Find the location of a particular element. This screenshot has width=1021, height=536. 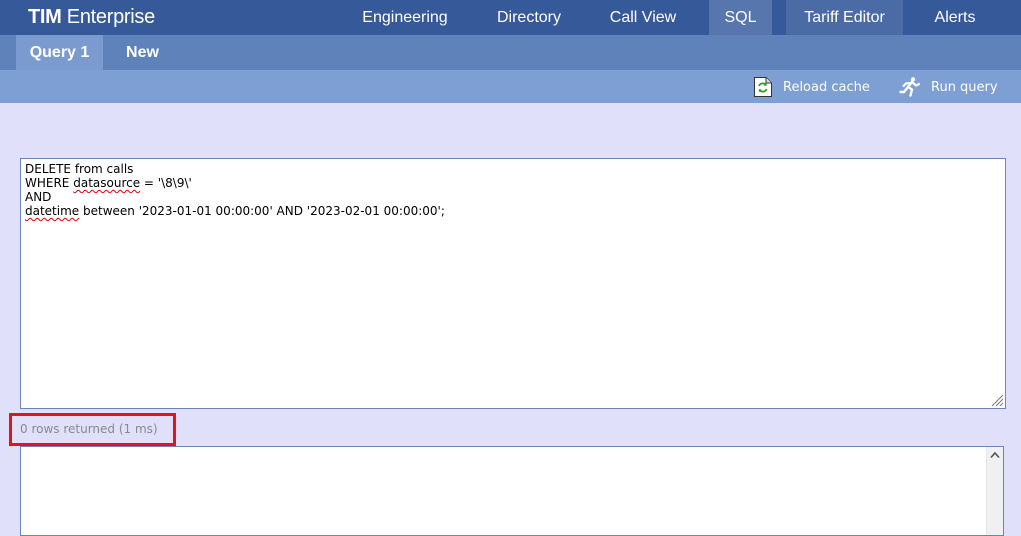

reload-cache-button: Reload cache is located at coordinates (811, 87).